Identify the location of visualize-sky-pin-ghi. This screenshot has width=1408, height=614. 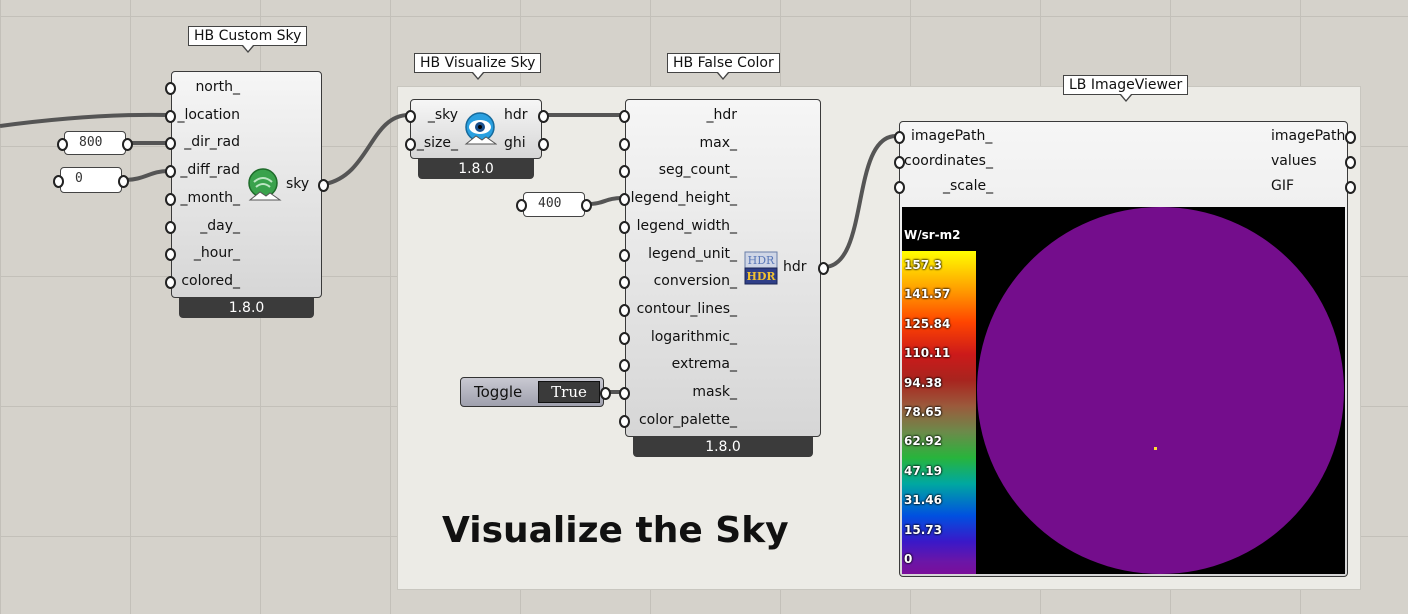
(543, 144).